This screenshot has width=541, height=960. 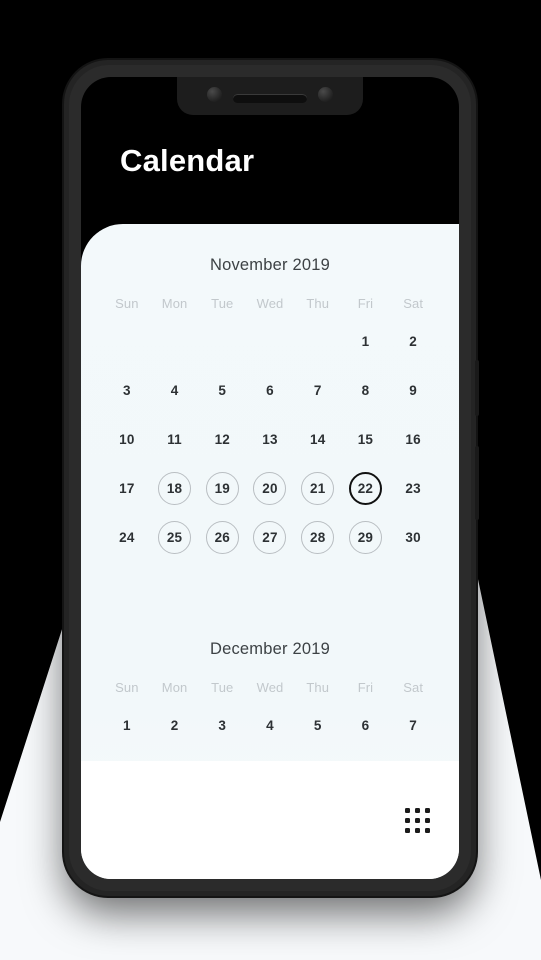 I want to click on calendar-day: 30, so click(x=413, y=537).